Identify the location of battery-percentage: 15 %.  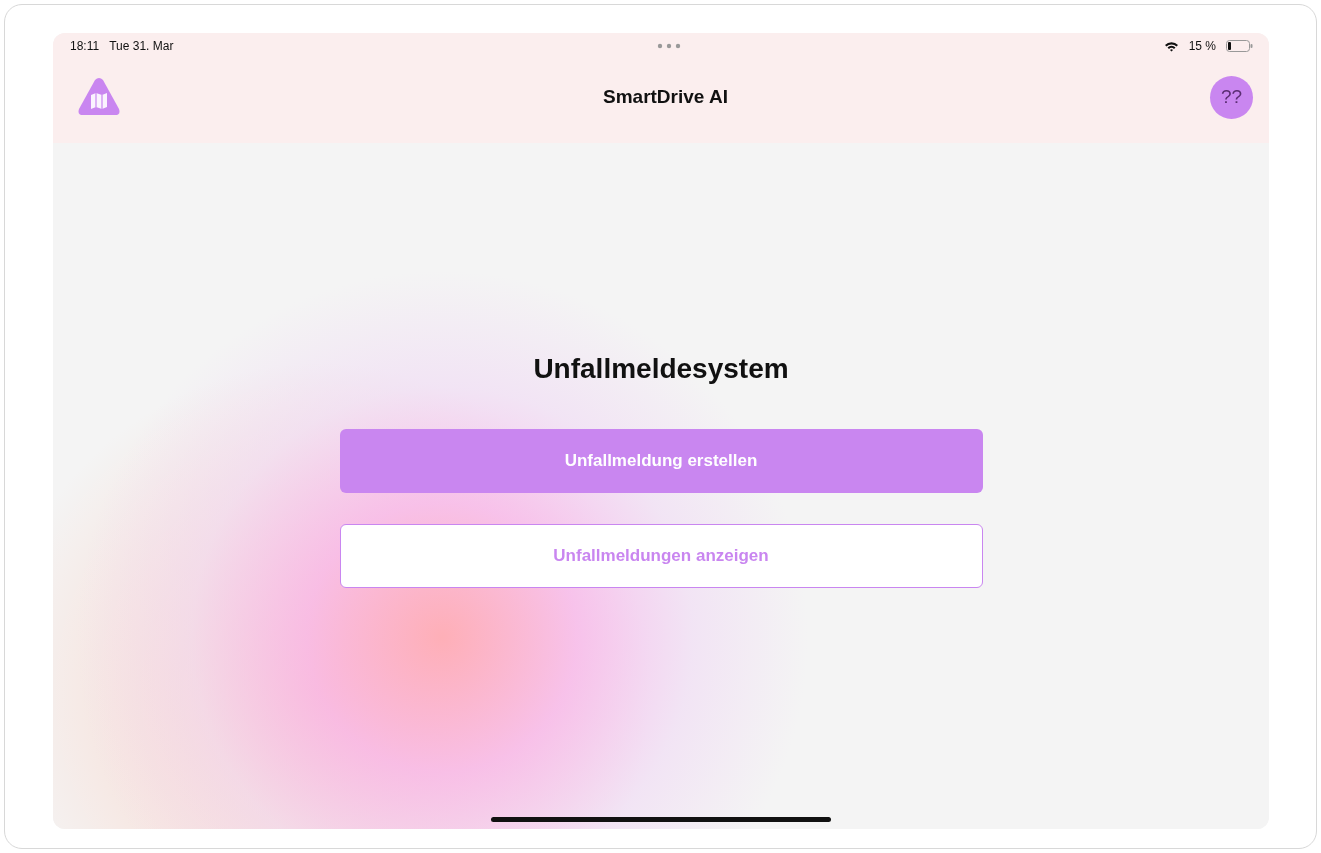
(1202, 46).